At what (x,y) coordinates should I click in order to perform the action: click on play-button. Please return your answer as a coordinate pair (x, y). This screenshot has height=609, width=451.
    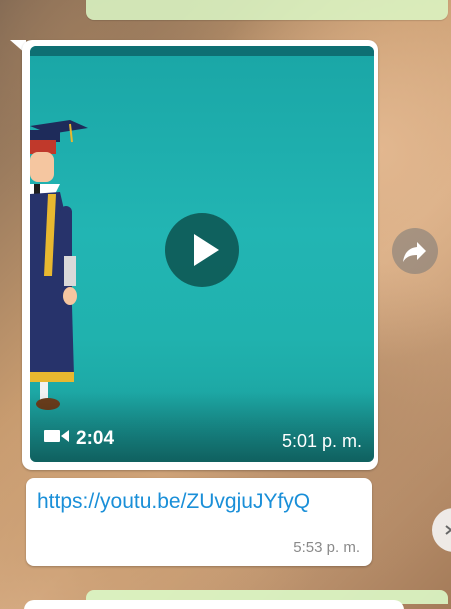
    Looking at the image, I should click on (202, 250).